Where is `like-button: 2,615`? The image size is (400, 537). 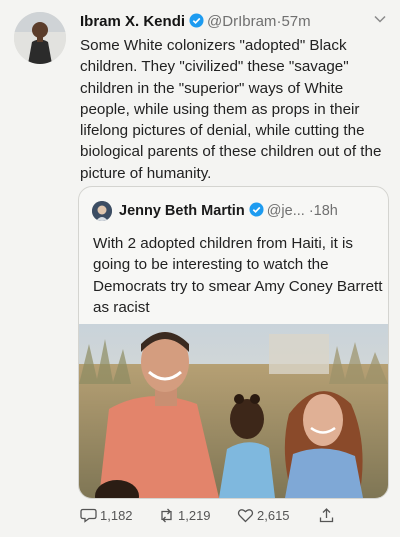
like-button: 2,615 is located at coordinates (263, 515).